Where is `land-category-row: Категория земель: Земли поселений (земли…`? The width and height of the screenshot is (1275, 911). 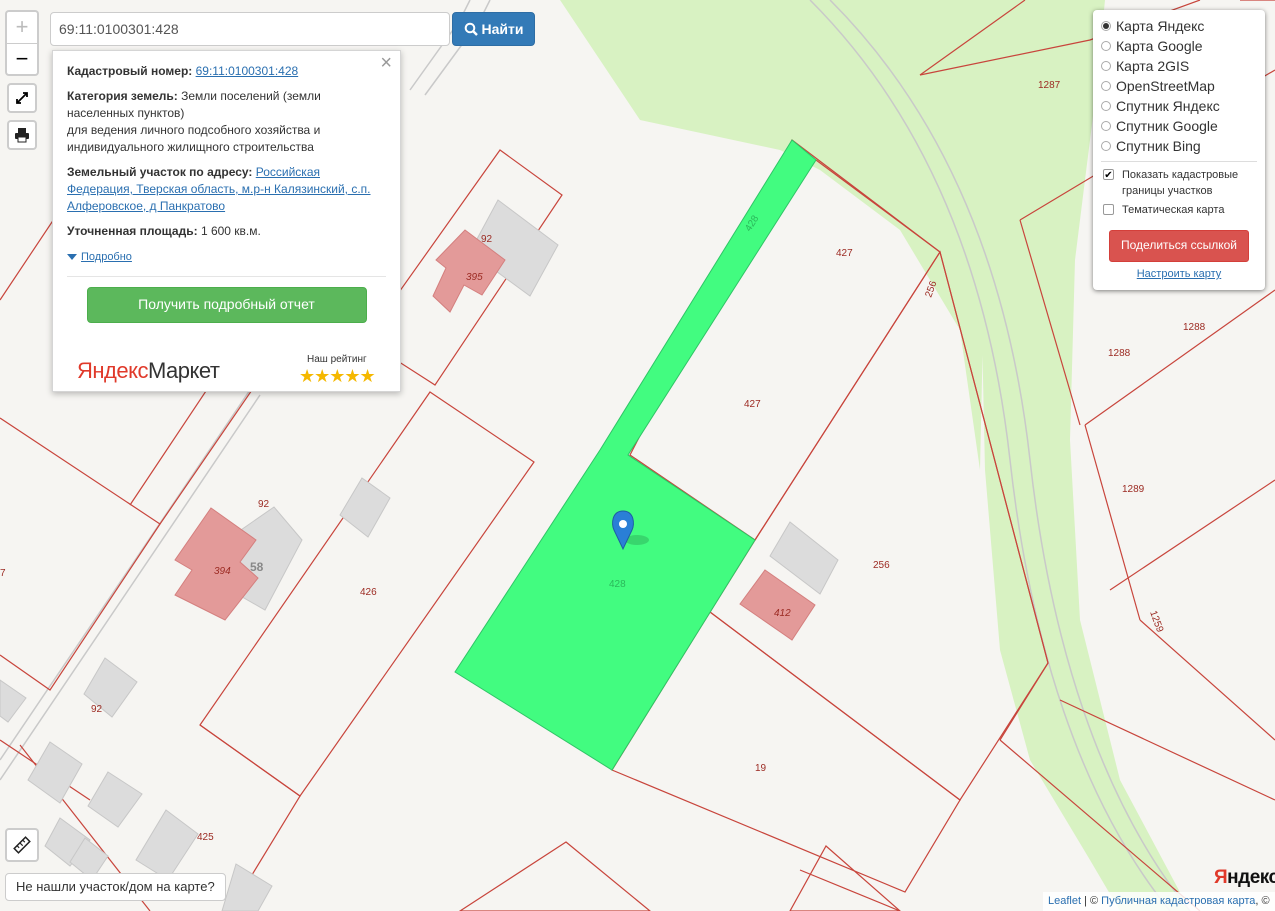 land-category-row: Категория земель: Земли поселений (земли… is located at coordinates (226, 122).